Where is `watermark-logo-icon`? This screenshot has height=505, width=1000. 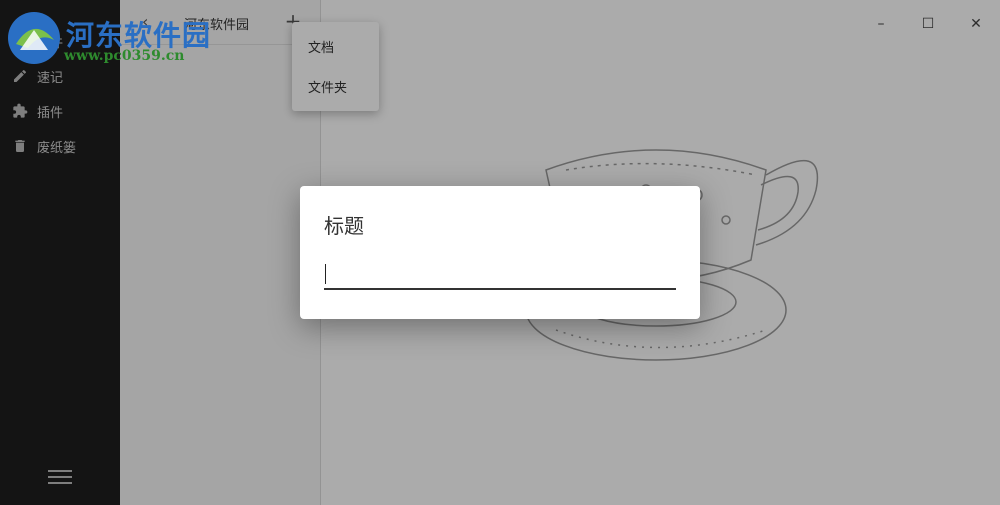
watermark-logo-icon is located at coordinates (34, 38).